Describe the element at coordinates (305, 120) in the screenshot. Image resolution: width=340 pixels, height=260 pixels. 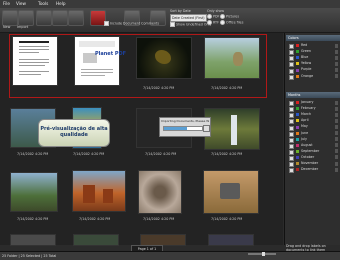
I see `label-text: April` at that location.